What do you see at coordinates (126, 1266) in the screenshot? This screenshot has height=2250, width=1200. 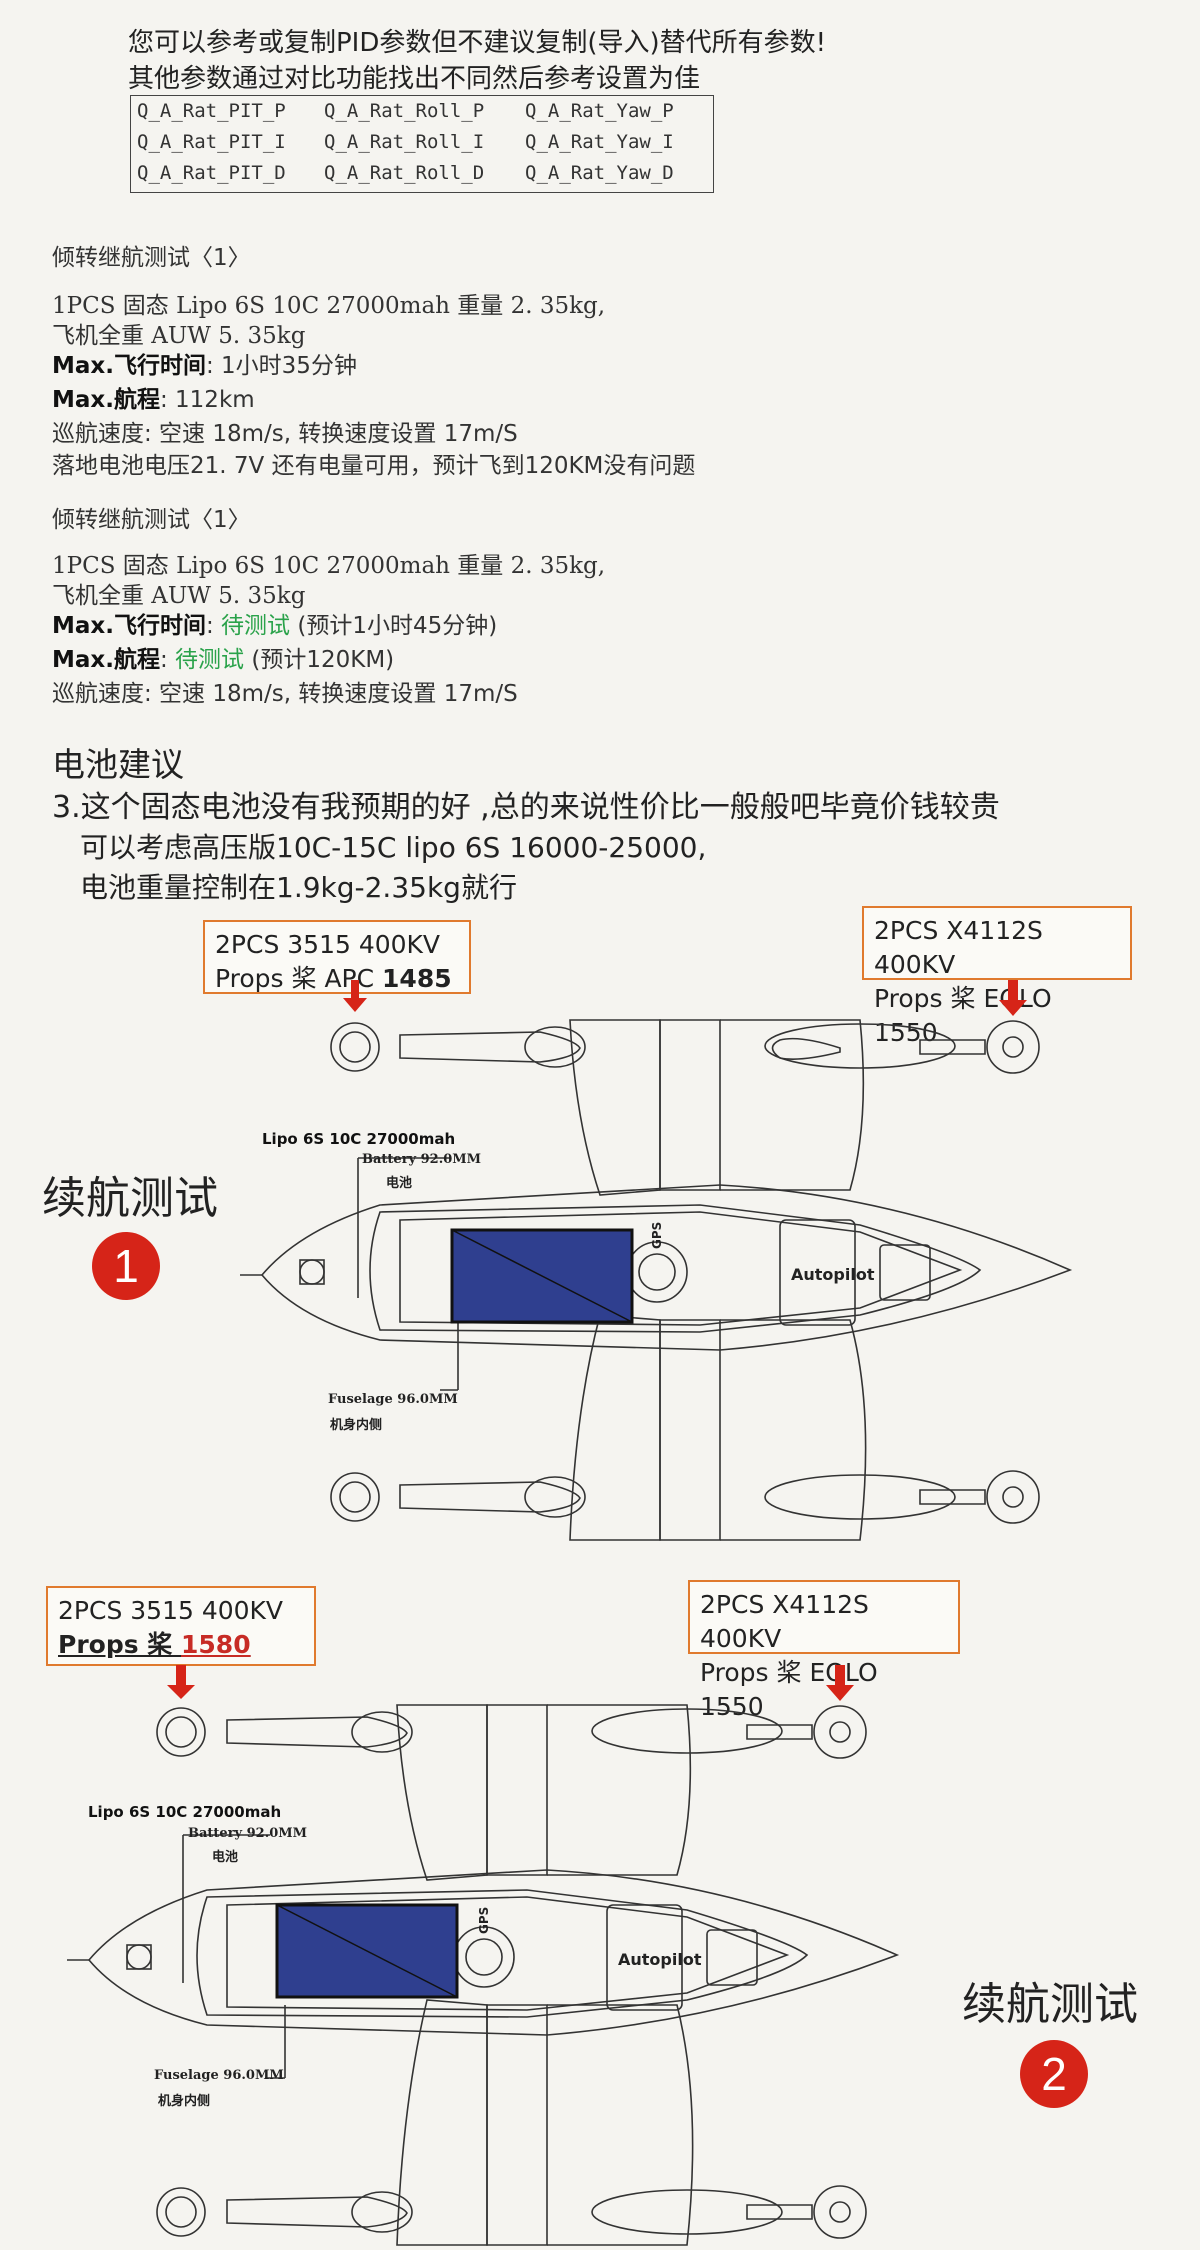 I see `diagram1-badge: 1` at bounding box center [126, 1266].